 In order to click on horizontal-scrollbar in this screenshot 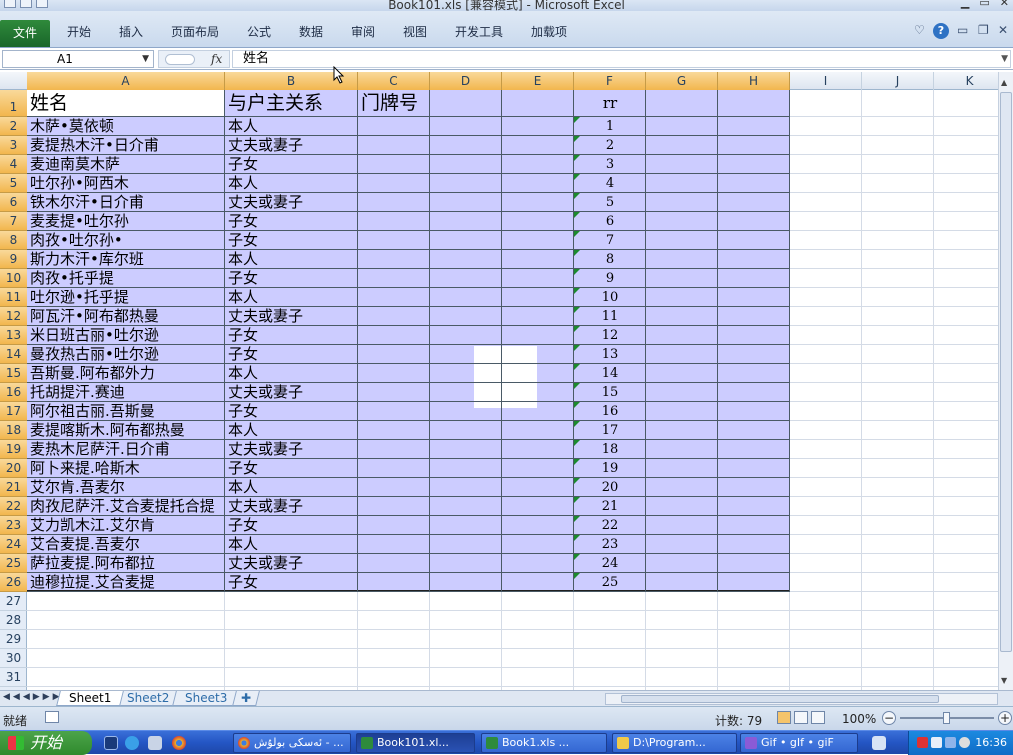, I will do `click(801, 699)`.